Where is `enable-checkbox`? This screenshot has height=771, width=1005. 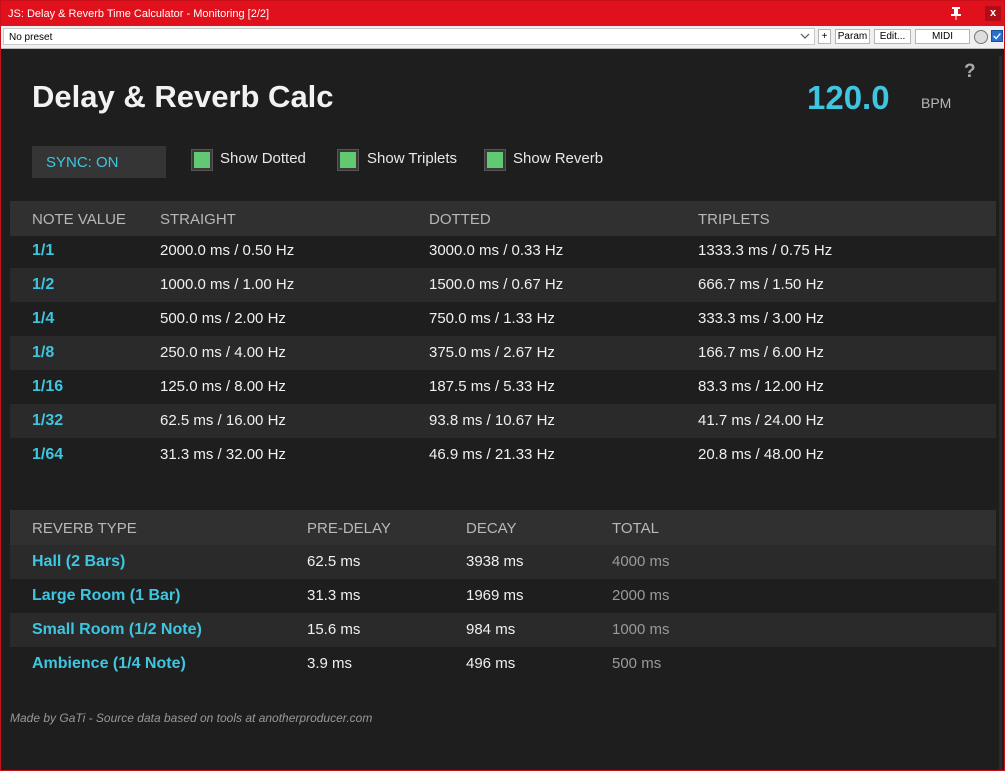 enable-checkbox is located at coordinates (997, 36).